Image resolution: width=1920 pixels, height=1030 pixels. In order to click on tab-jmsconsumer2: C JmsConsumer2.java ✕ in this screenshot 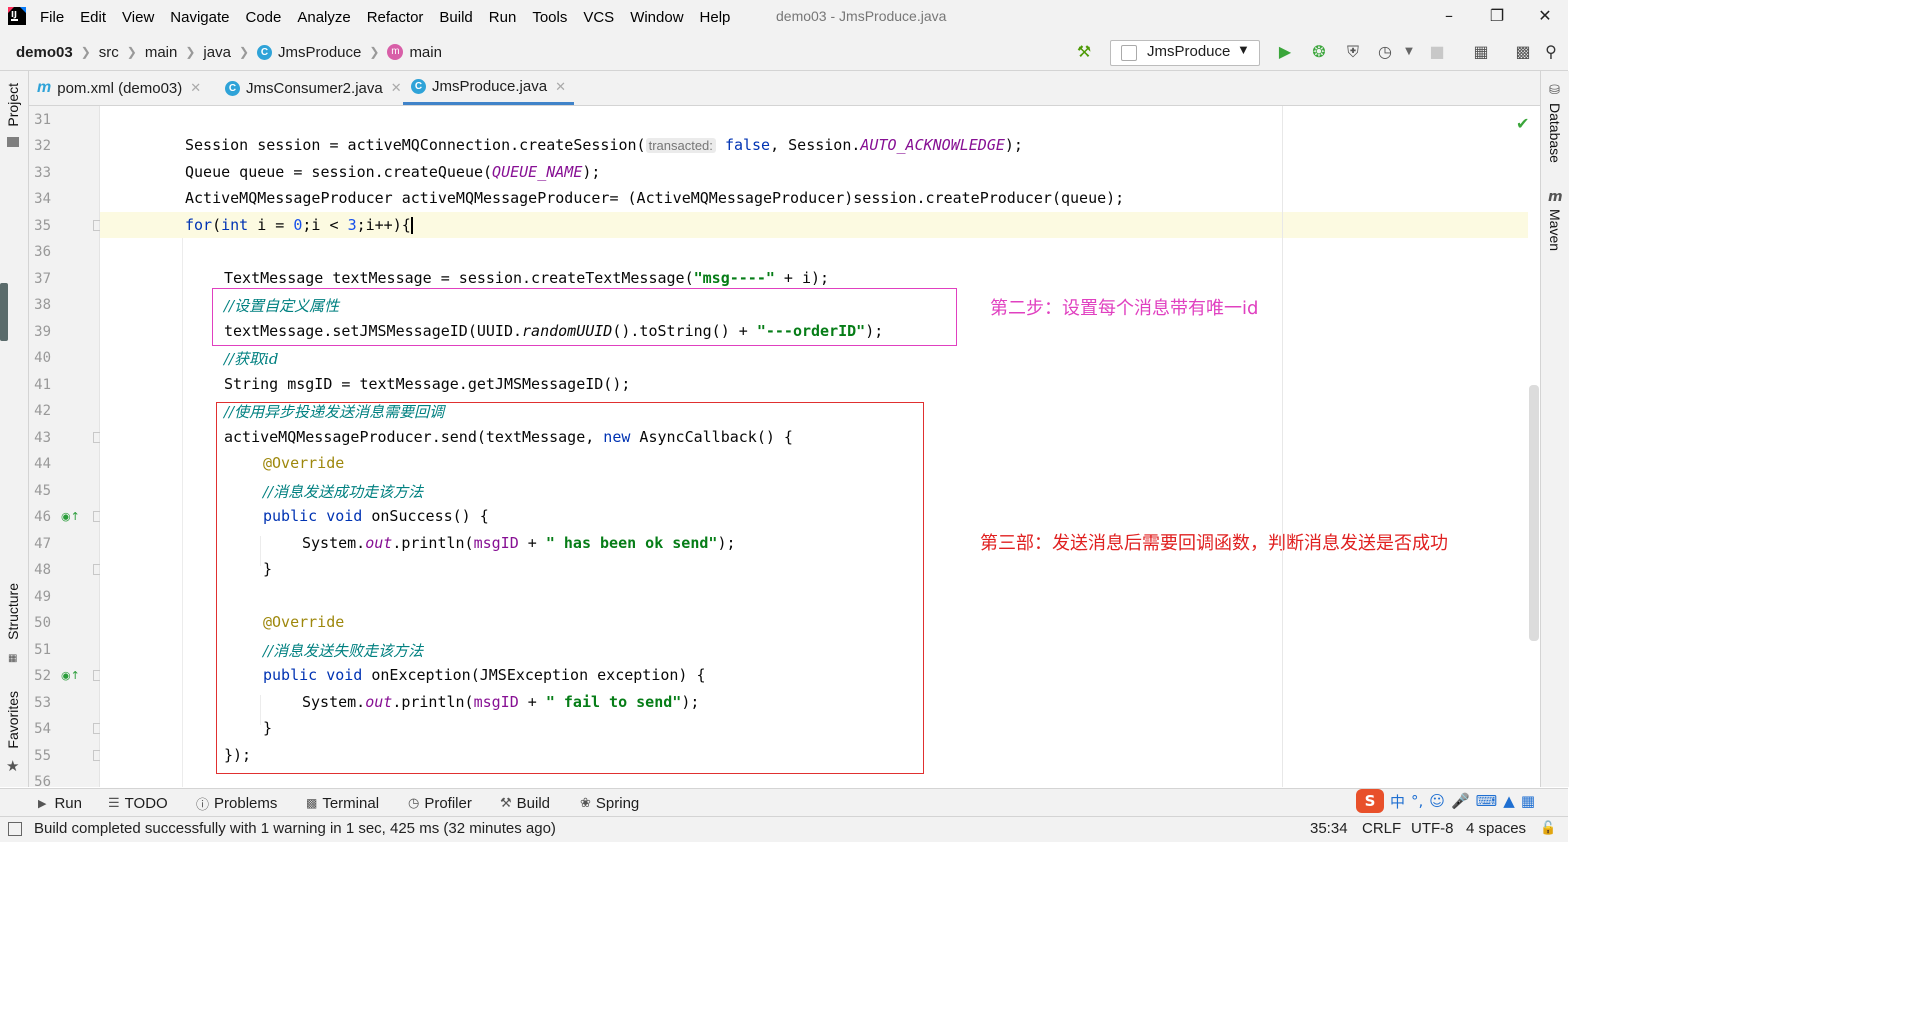, I will do `click(313, 88)`.